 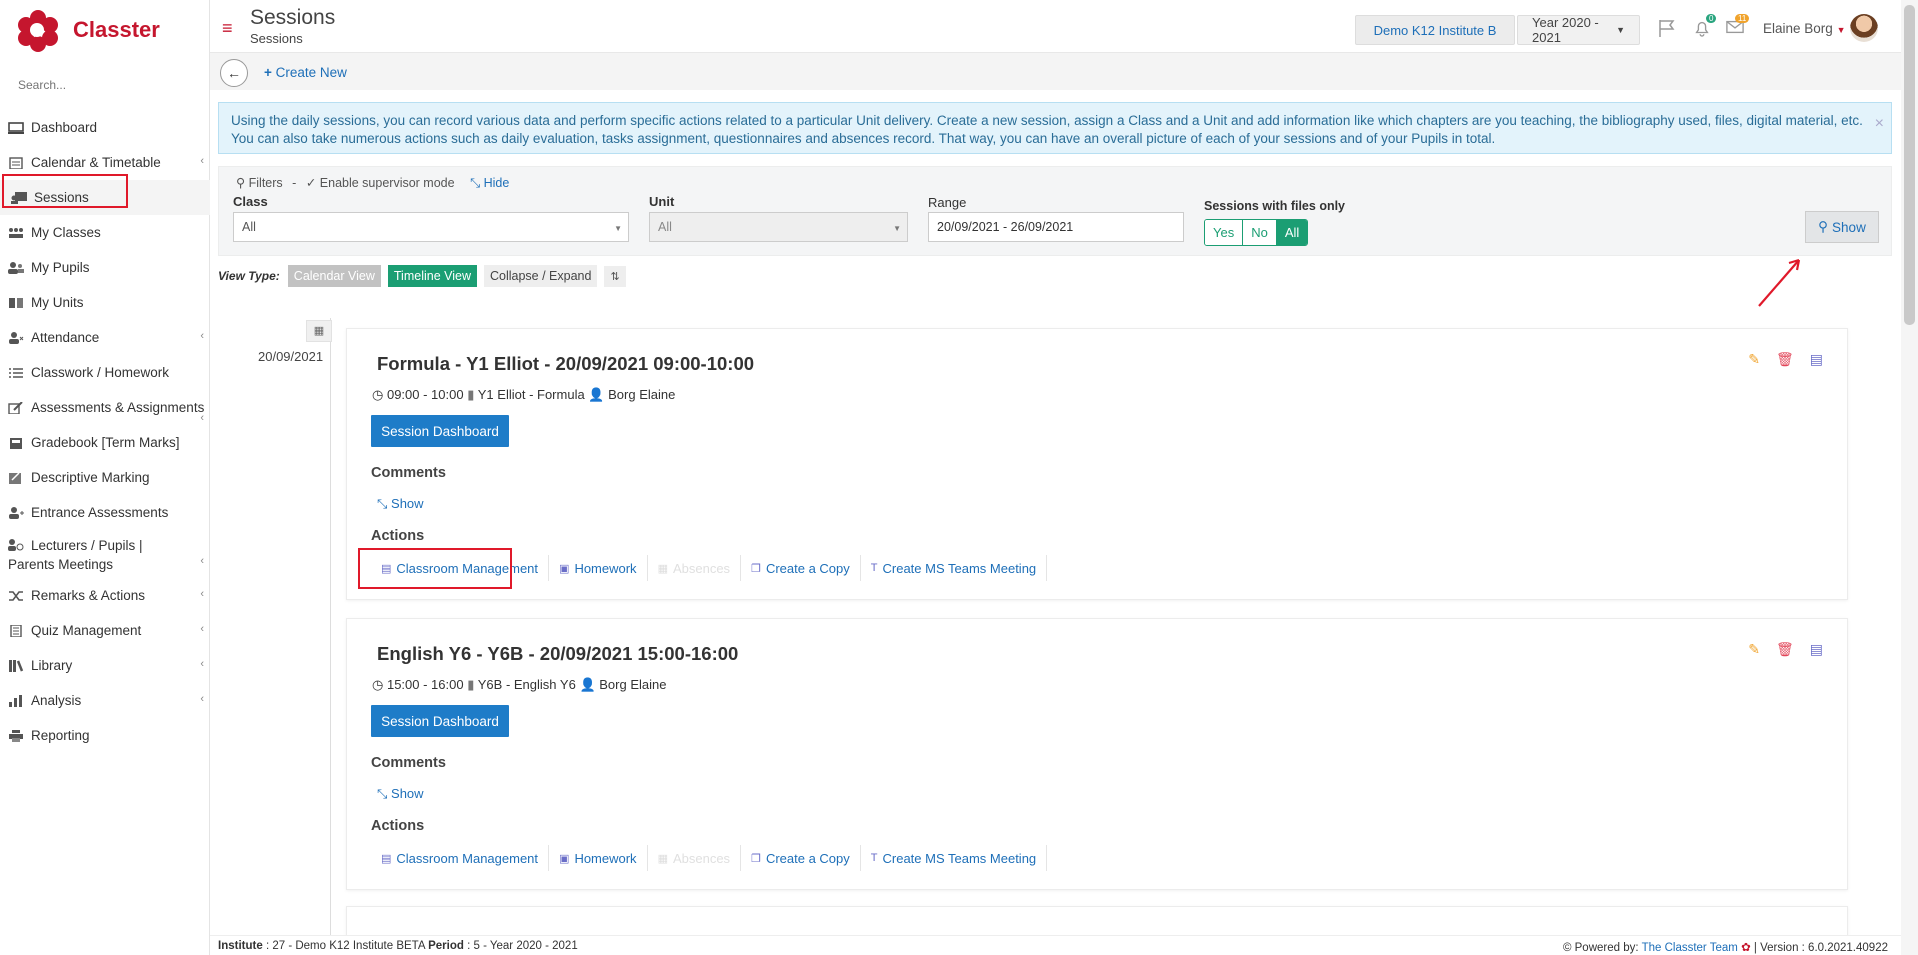 What do you see at coordinates (1842, 227) in the screenshot?
I see `show-button: ⚲ Show` at bounding box center [1842, 227].